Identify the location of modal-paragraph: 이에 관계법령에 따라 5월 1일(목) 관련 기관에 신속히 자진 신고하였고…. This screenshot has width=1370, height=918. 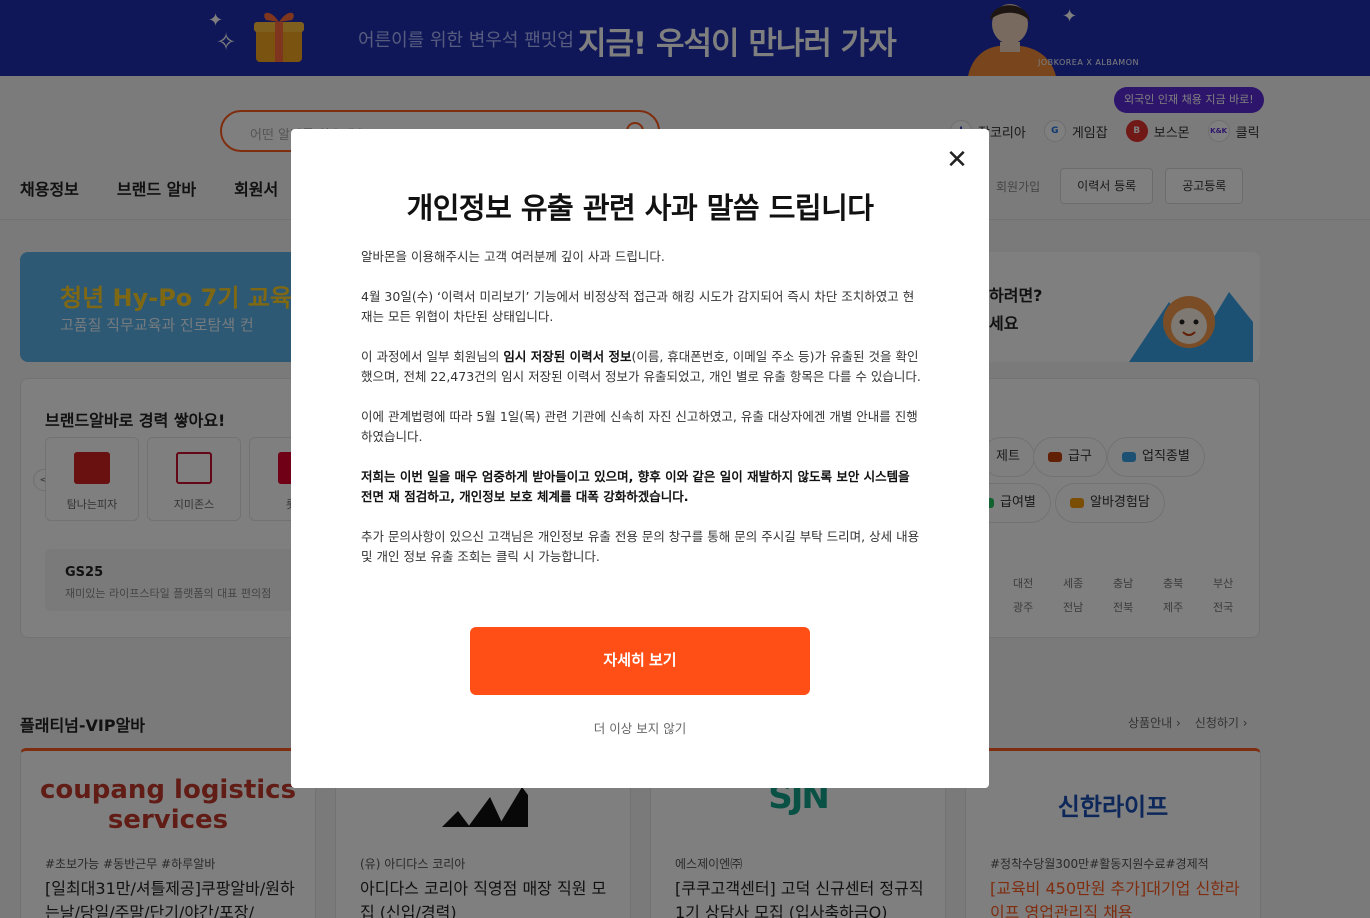
(639, 426).